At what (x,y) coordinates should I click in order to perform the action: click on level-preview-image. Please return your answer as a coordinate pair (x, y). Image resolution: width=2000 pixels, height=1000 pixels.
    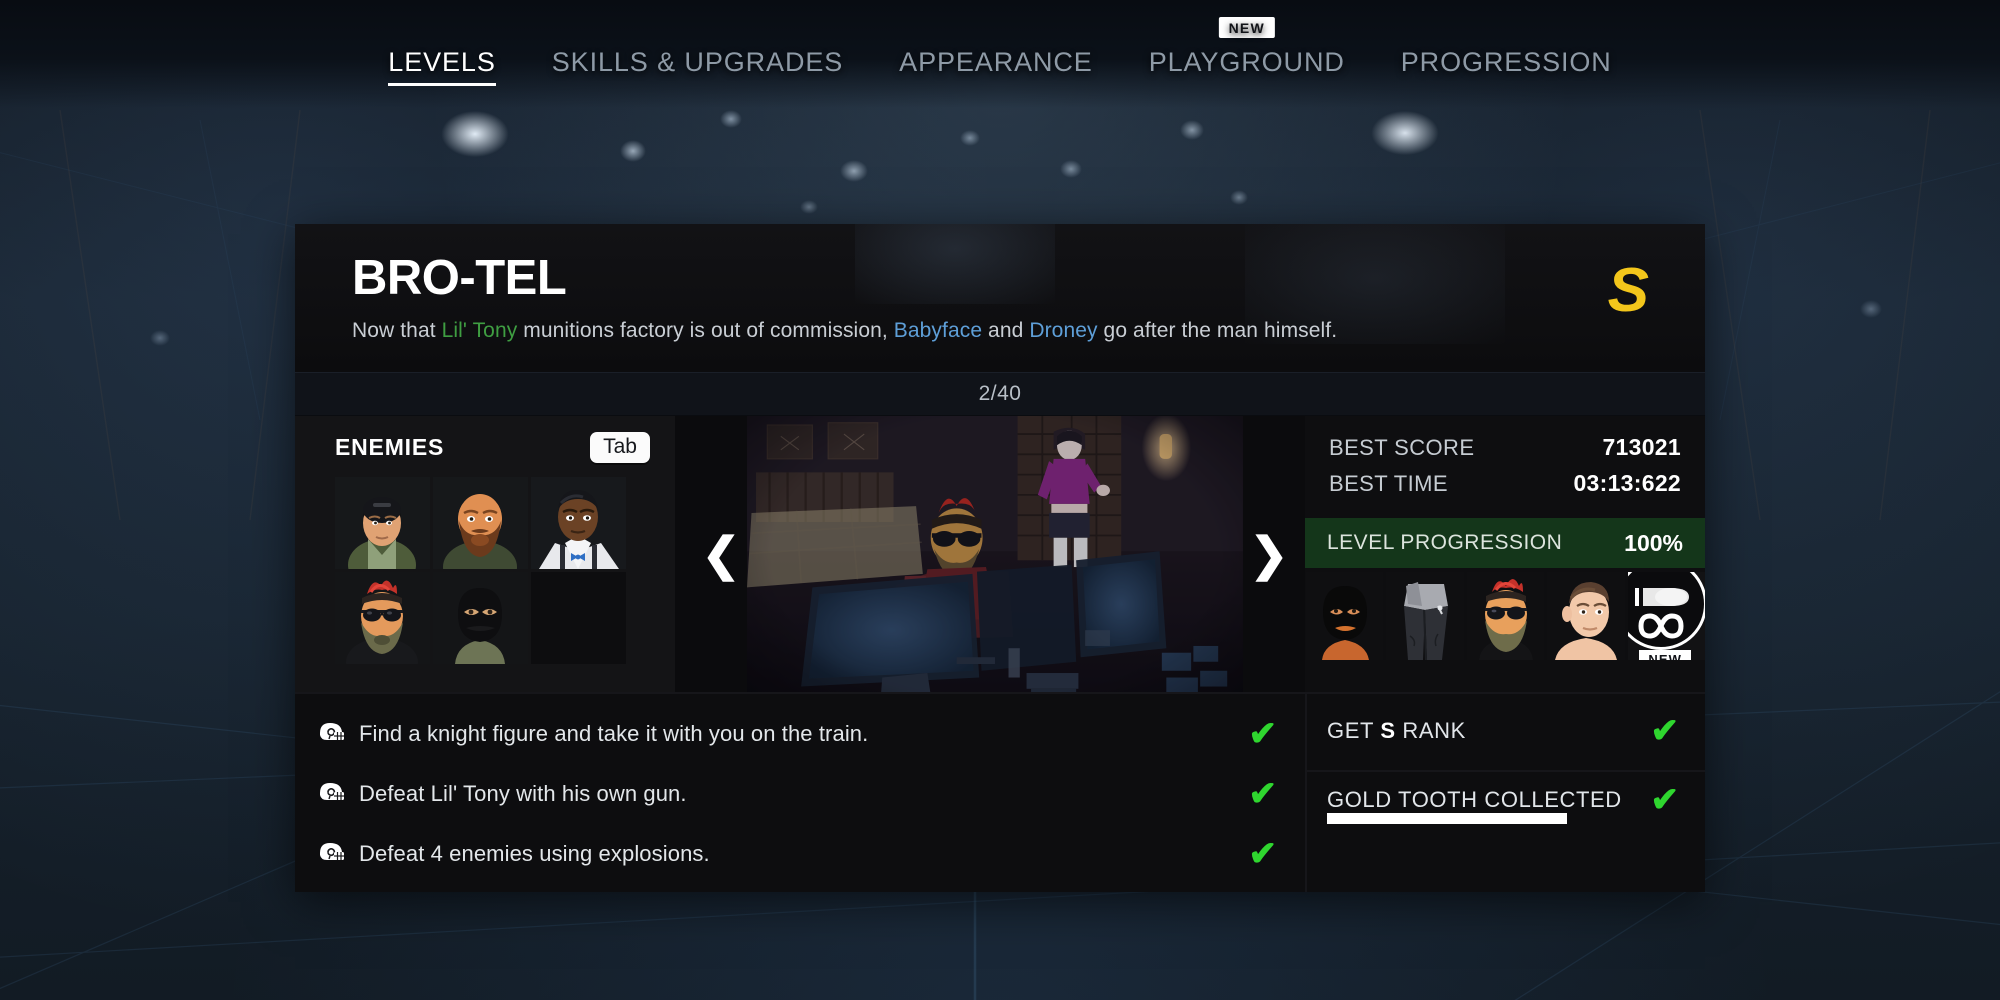
    Looking at the image, I should click on (995, 554).